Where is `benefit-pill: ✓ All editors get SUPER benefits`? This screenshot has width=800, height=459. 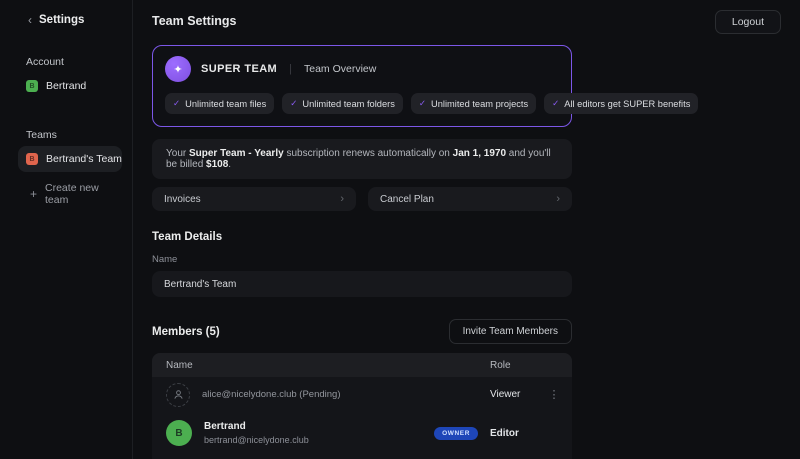 benefit-pill: ✓ All editors get SUPER benefits is located at coordinates (621, 103).